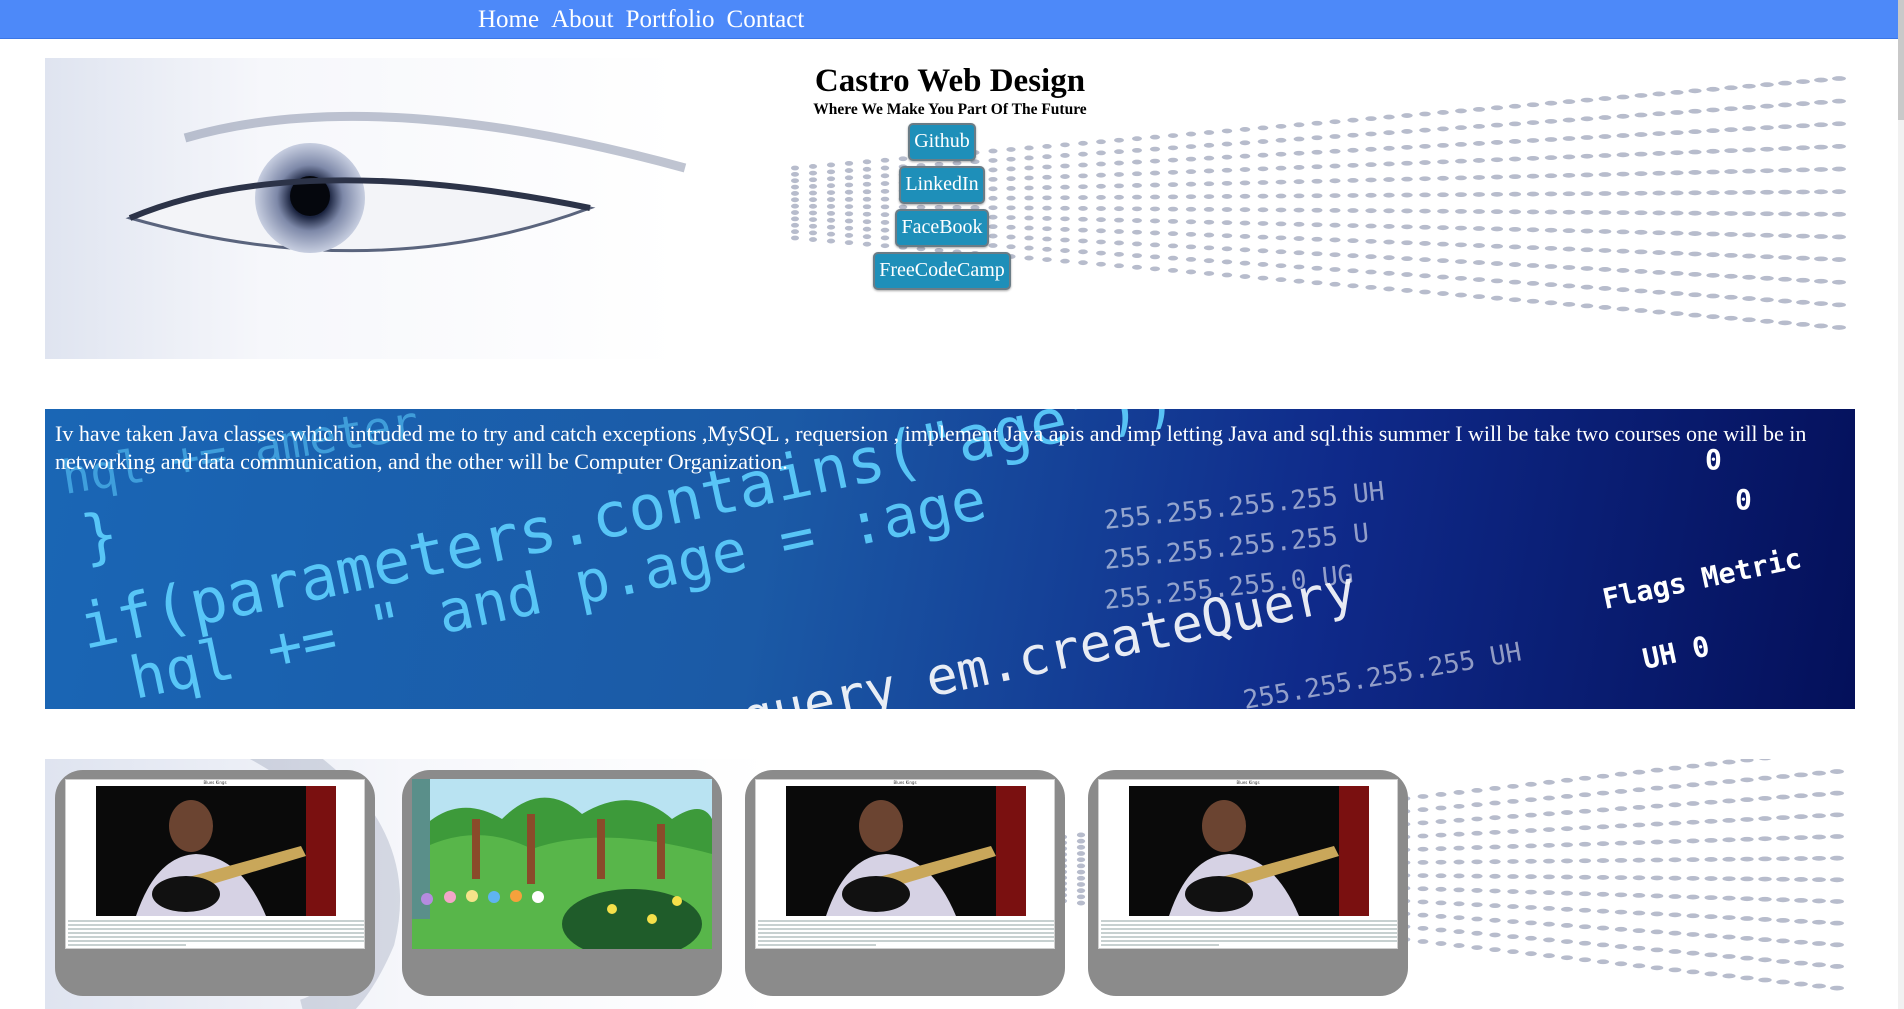 The image size is (1904, 1009). I want to click on project-screenshot, so click(562, 864).